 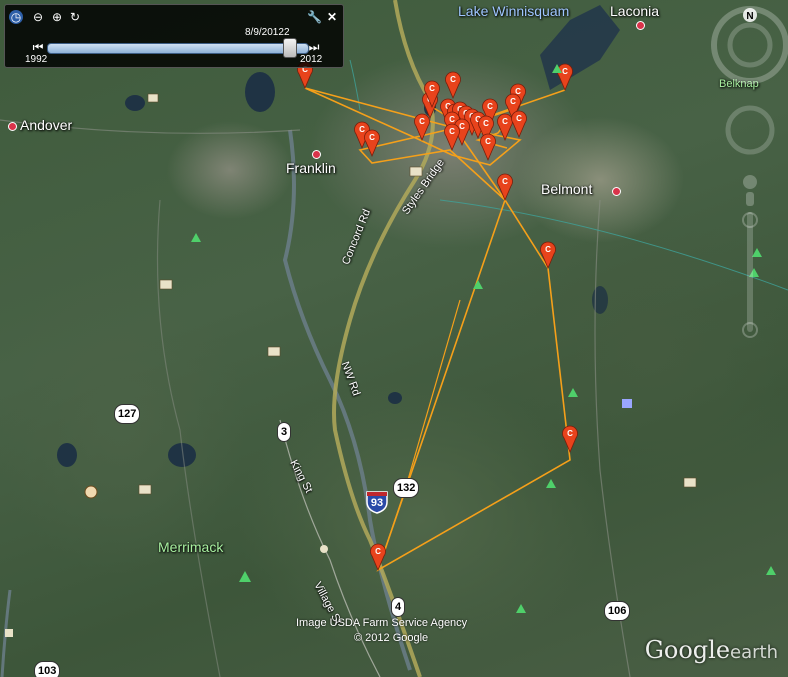 I want to click on current-date: 8/9/20122, so click(x=267, y=32).